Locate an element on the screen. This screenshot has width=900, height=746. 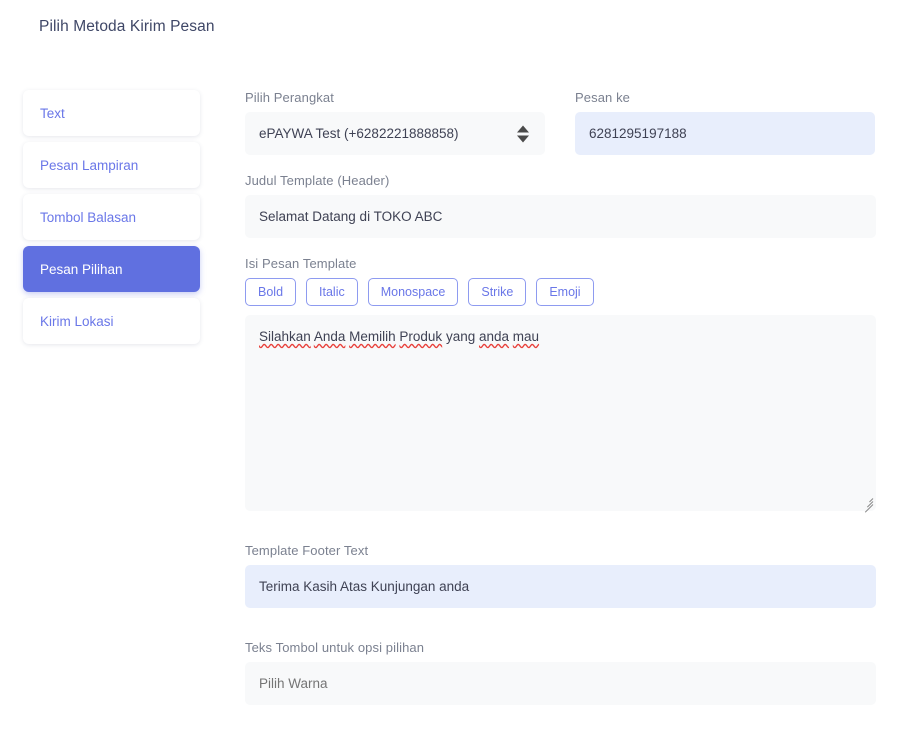
emoji-button: Emoji is located at coordinates (565, 292).